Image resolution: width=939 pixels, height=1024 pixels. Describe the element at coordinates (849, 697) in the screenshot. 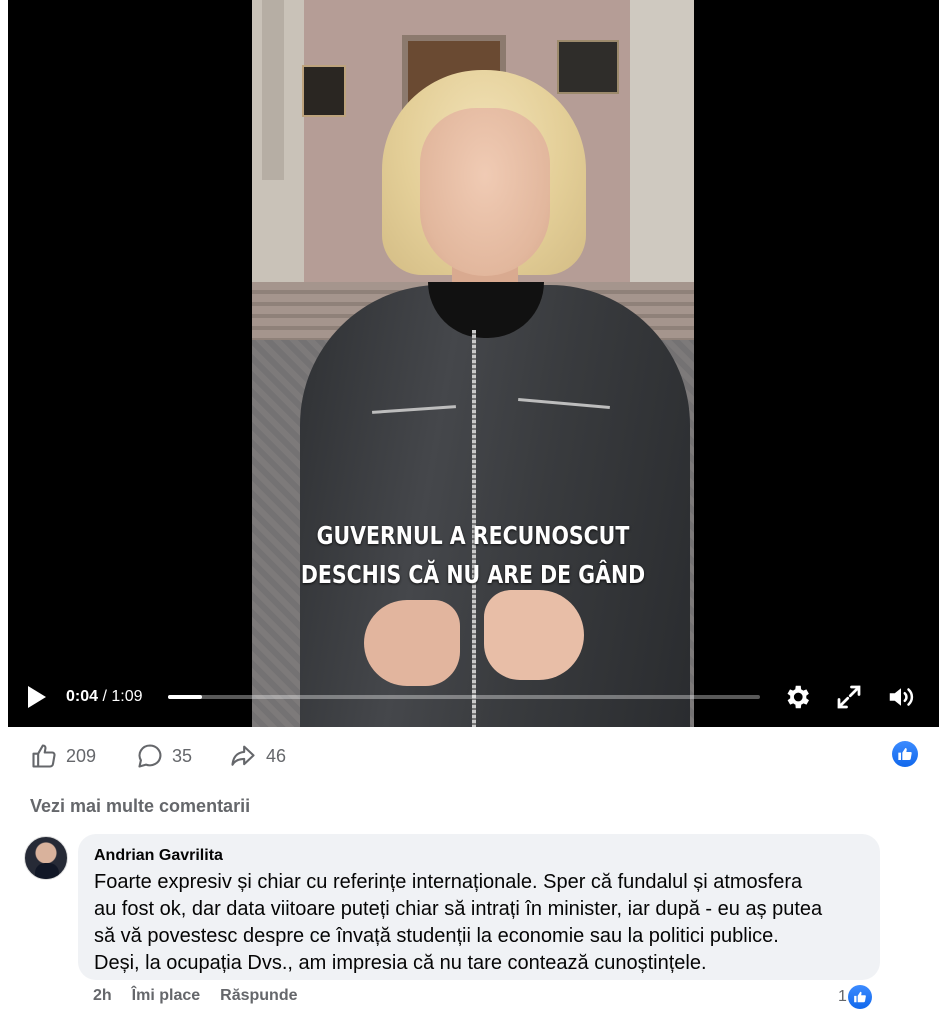

I see `fullscreen-icon` at that location.